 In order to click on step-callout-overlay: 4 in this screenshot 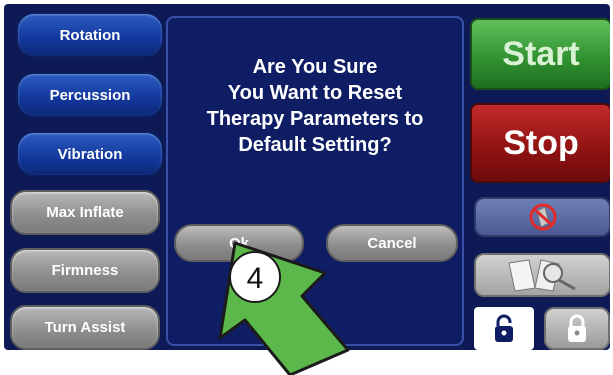, I will do `click(284, 308)`.